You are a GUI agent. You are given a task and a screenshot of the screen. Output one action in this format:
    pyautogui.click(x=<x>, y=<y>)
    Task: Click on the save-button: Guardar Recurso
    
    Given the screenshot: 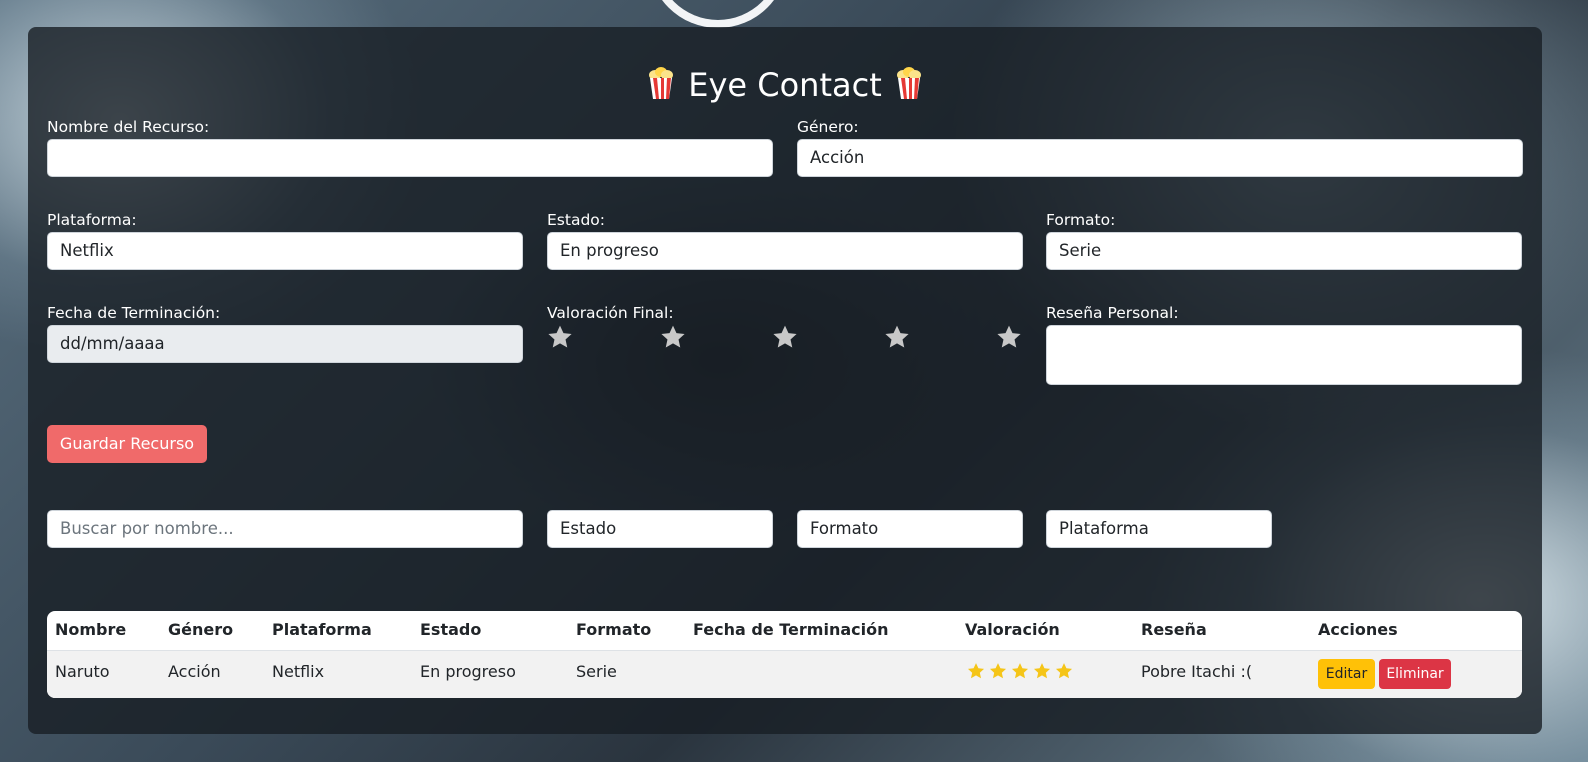 What is the action you would take?
    pyautogui.click(x=127, y=444)
    